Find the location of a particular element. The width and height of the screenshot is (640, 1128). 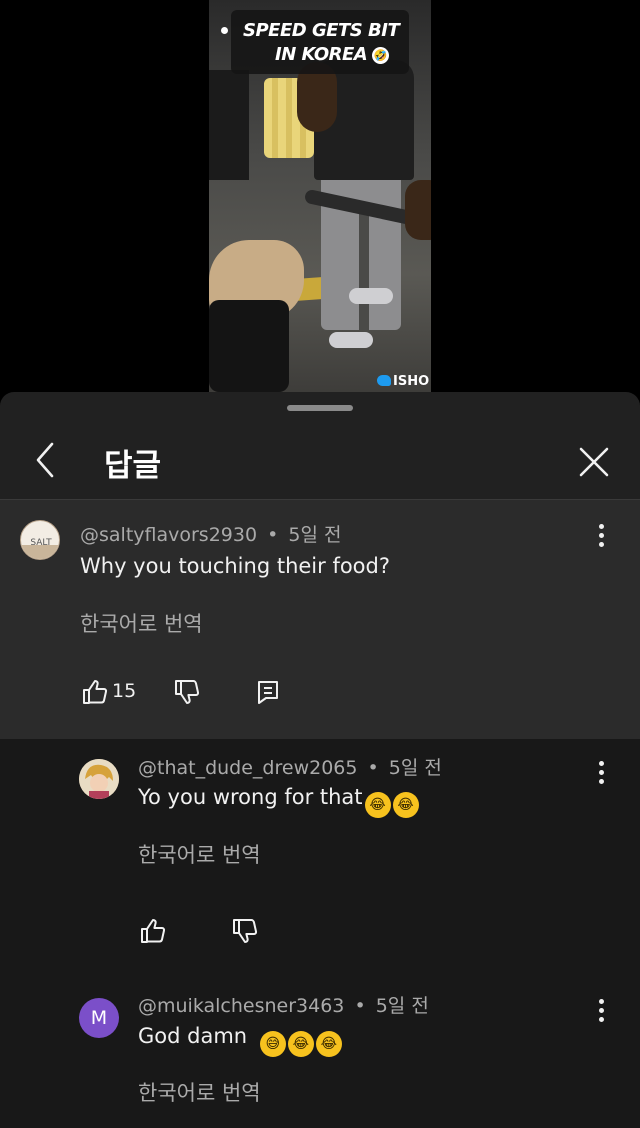

video-player: SPEED GETS BIT IN KOREA 🤣 ISHO is located at coordinates (320, 196).